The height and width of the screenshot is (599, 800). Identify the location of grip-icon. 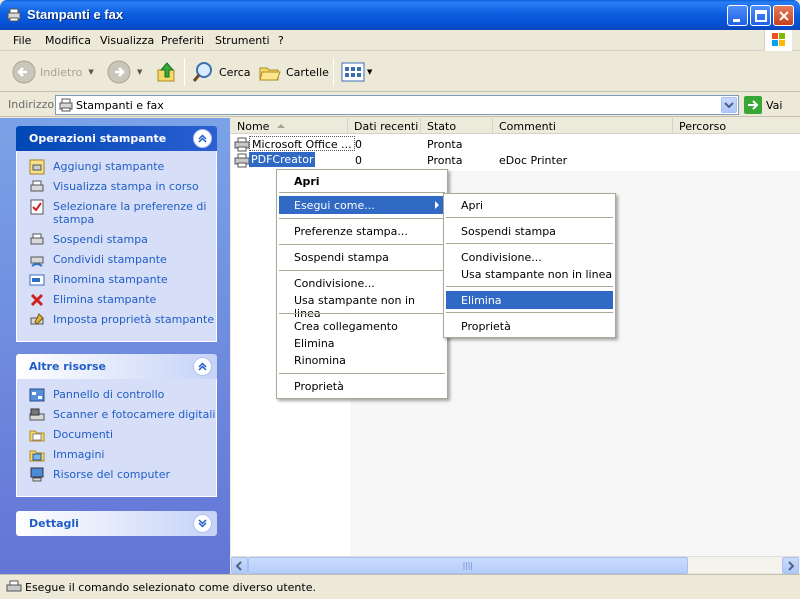
(467, 566).